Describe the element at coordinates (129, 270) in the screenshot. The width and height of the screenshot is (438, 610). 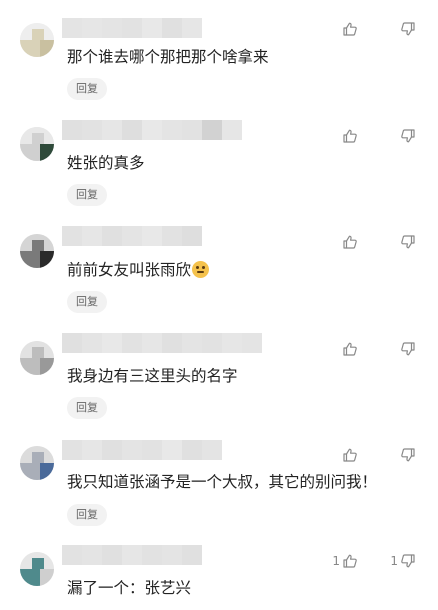
I see `comment-text-content: 前前女友叫张雨欣` at that location.